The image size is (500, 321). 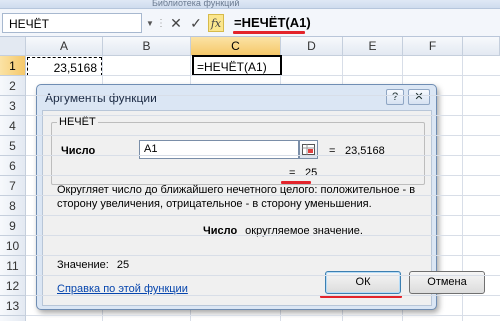 I want to click on close-button: ✕, so click(x=419, y=97).